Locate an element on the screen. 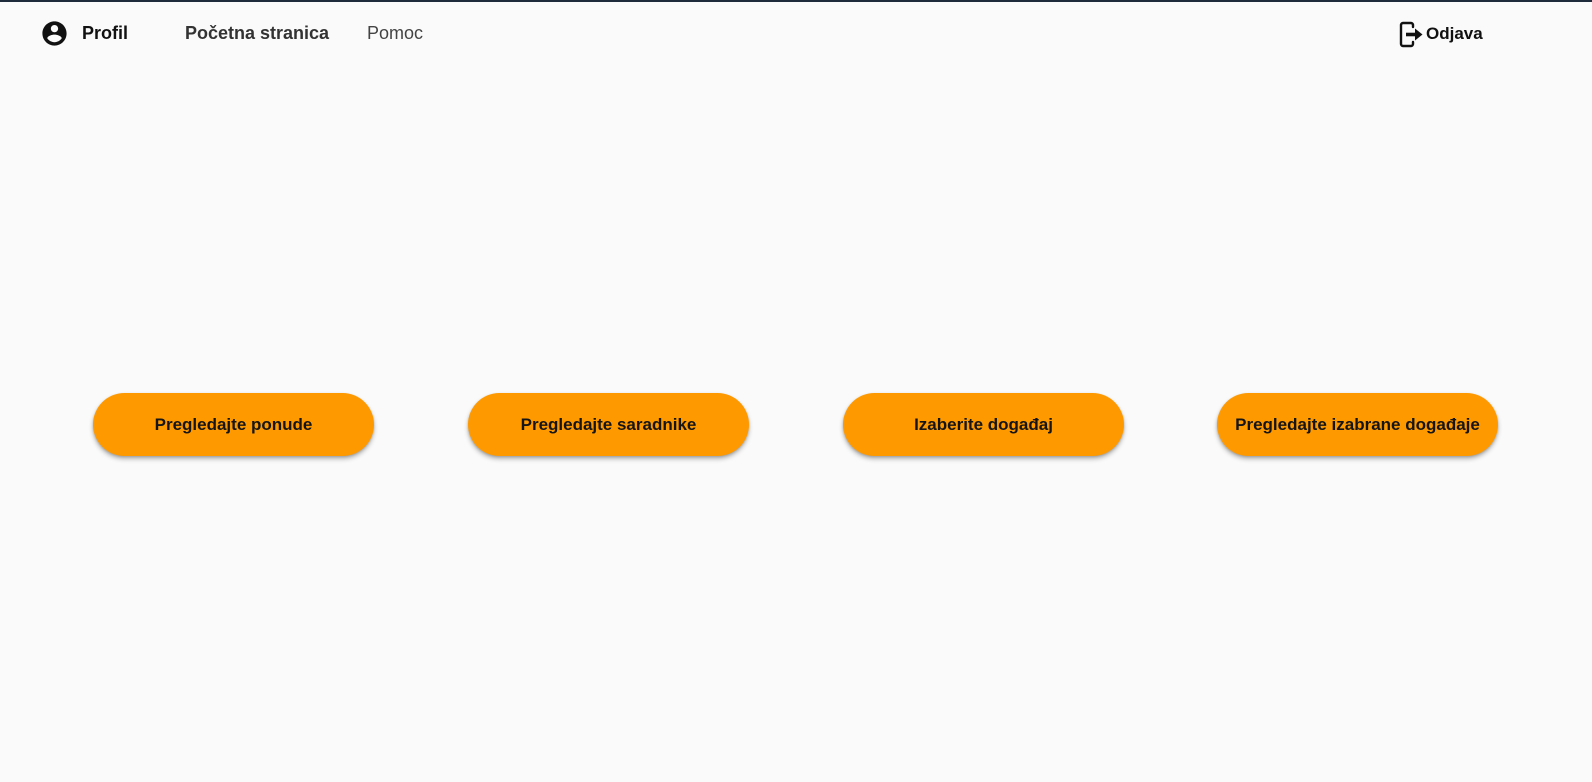 The image size is (1592, 782). profile-link: Profil is located at coordinates (84, 33).